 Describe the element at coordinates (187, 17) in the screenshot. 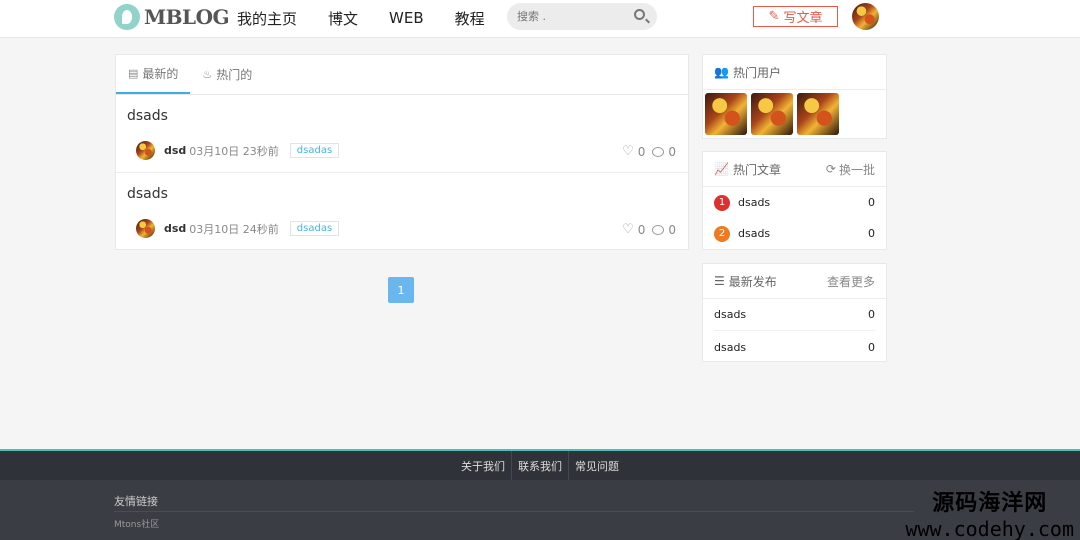

I see `logo-text: MBLOG` at that location.